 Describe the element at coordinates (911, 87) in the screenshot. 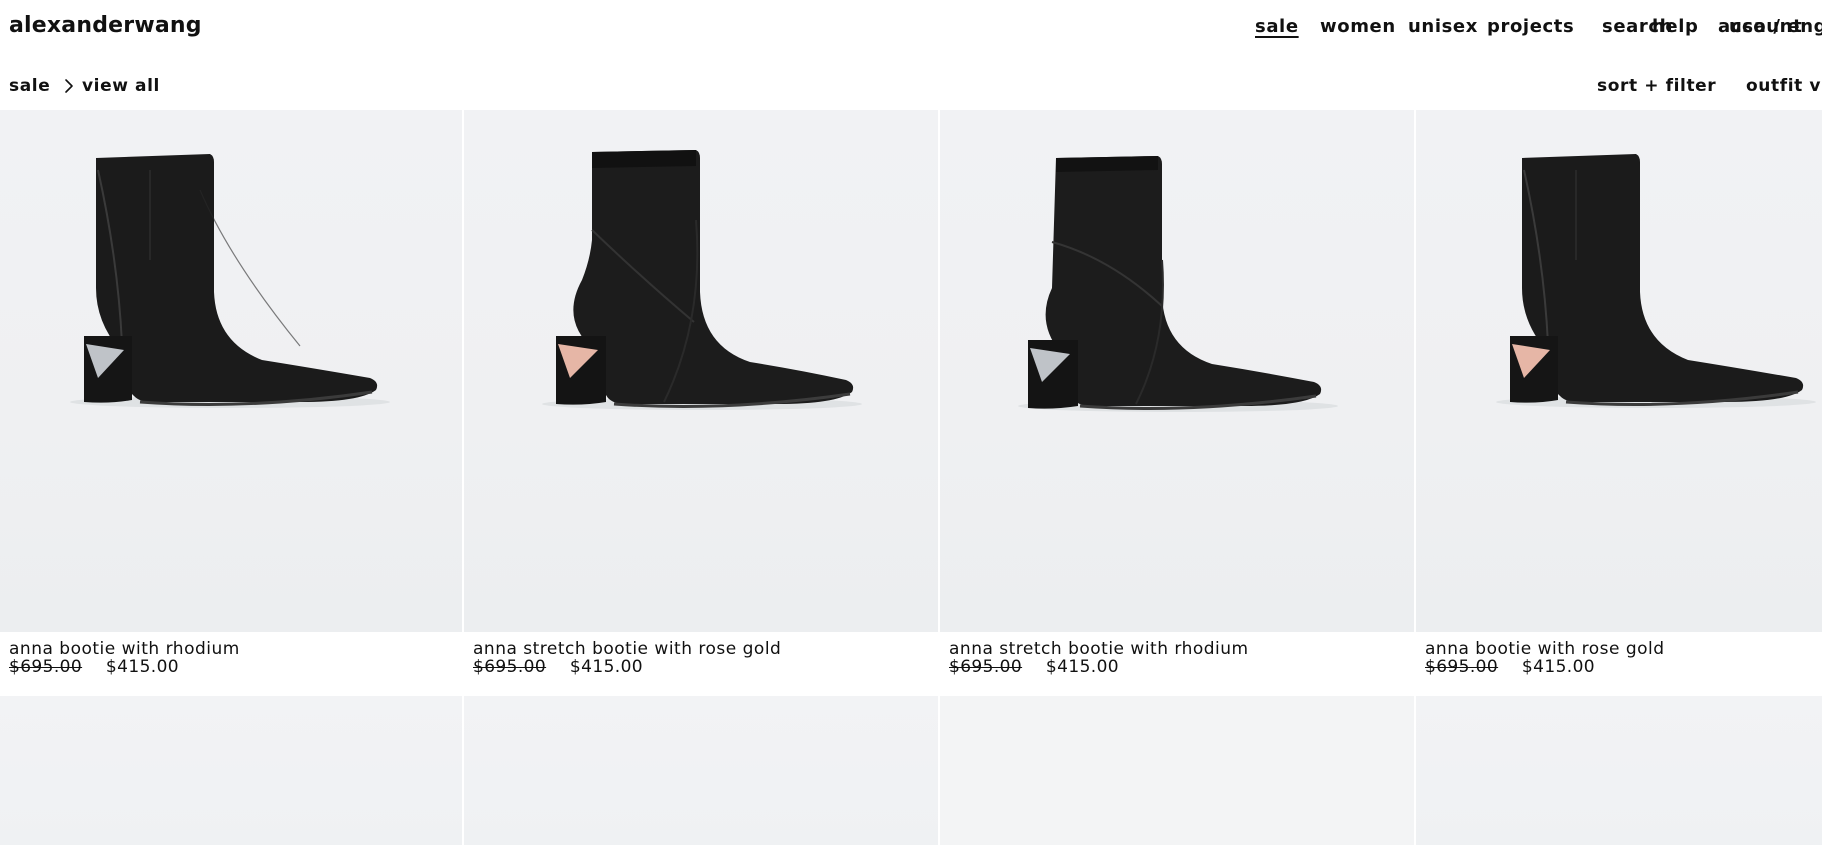

I see `sub-bar: sale view all sort + filter outfit v` at that location.